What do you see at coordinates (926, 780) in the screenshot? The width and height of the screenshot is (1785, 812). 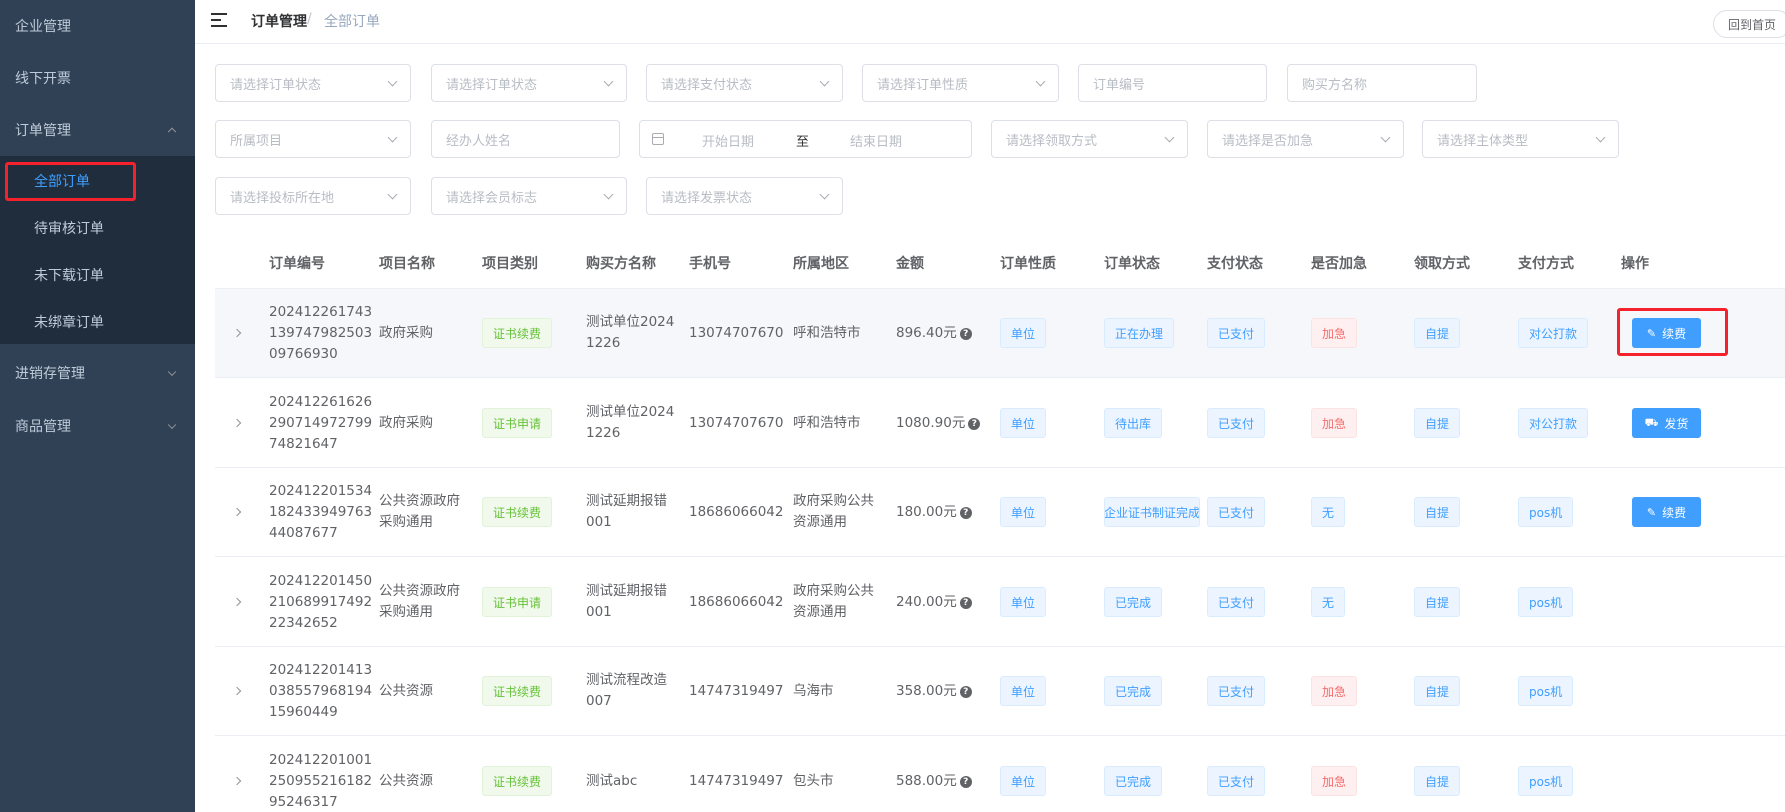 I see `amount-value: 588.00元` at bounding box center [926, 780].